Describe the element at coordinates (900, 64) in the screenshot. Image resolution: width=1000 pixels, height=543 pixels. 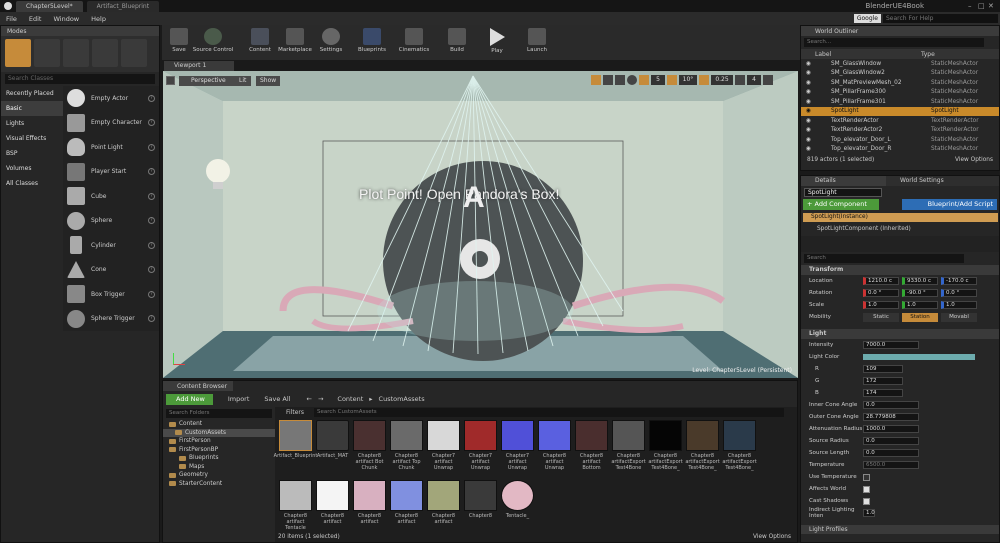
I see `table-row: ◉ SM_GlassWindow StaticMeshActor` at that location.